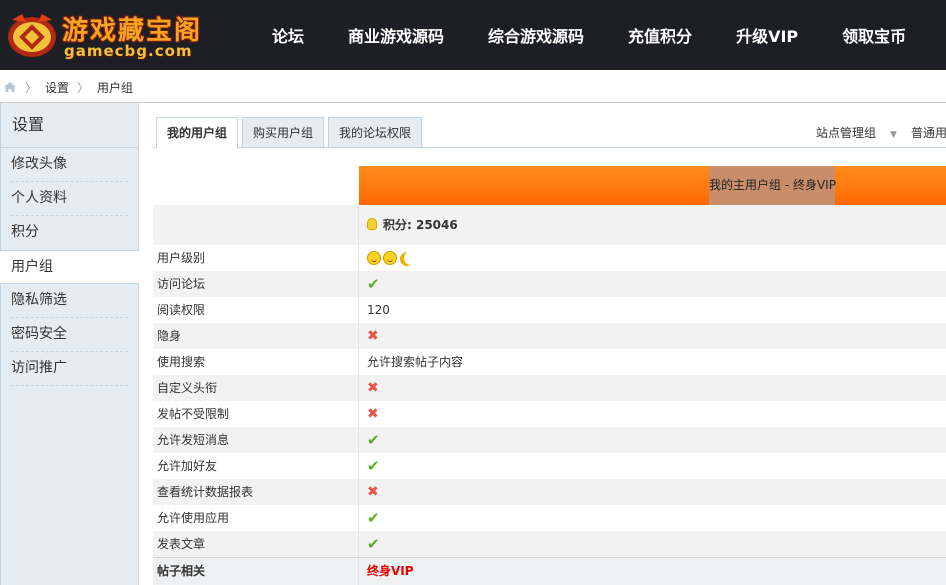 Image resolution: width=946 pixels, height=585 pixels. I want to click on section-value: 终身VIP, so click(390, 571).